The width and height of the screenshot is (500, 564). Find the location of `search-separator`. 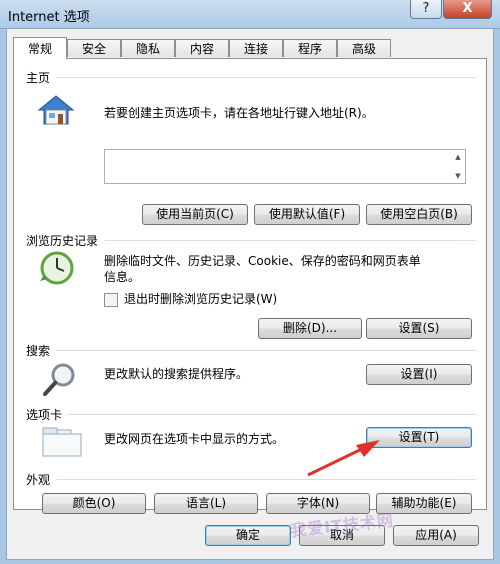

search-separator is located at coordinates (251, 350).